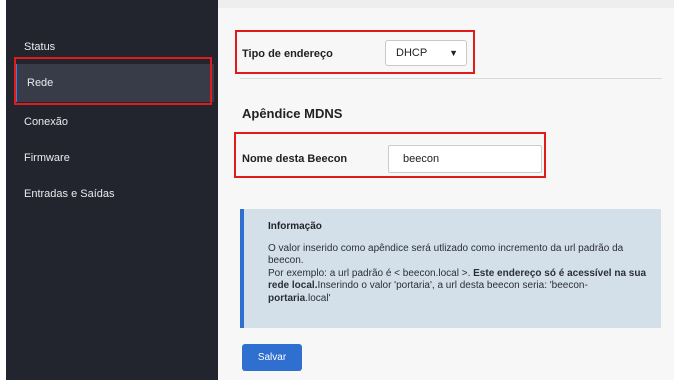 The height and width of the screenshot is (380, 674). What do you see at coordinates (446, 4) in the screenshot?
I see `top-bar` at bounding box center [446, 4].